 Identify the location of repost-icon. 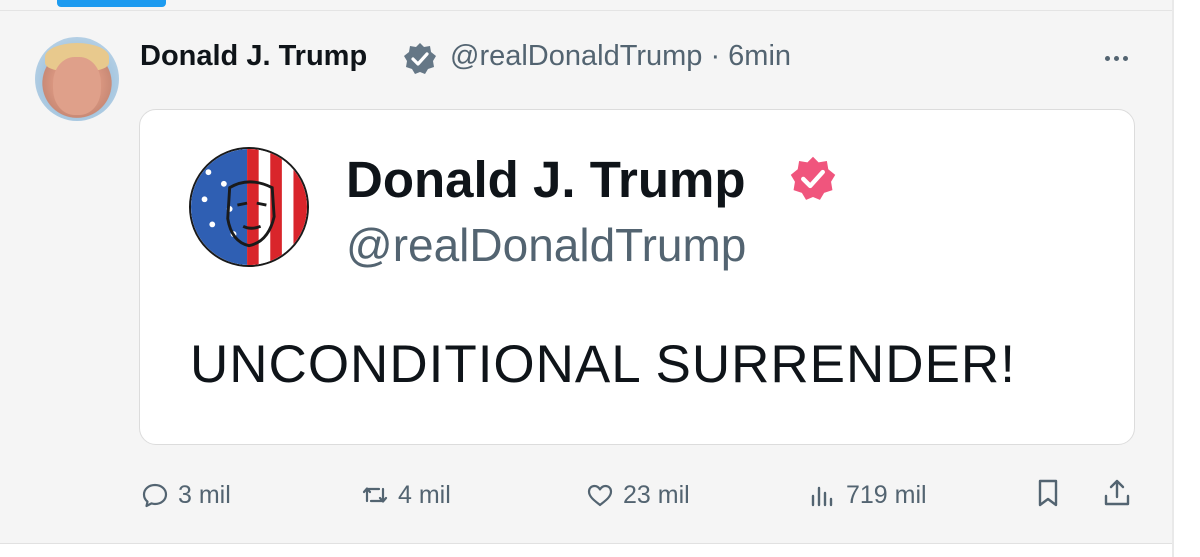
(375, 495).